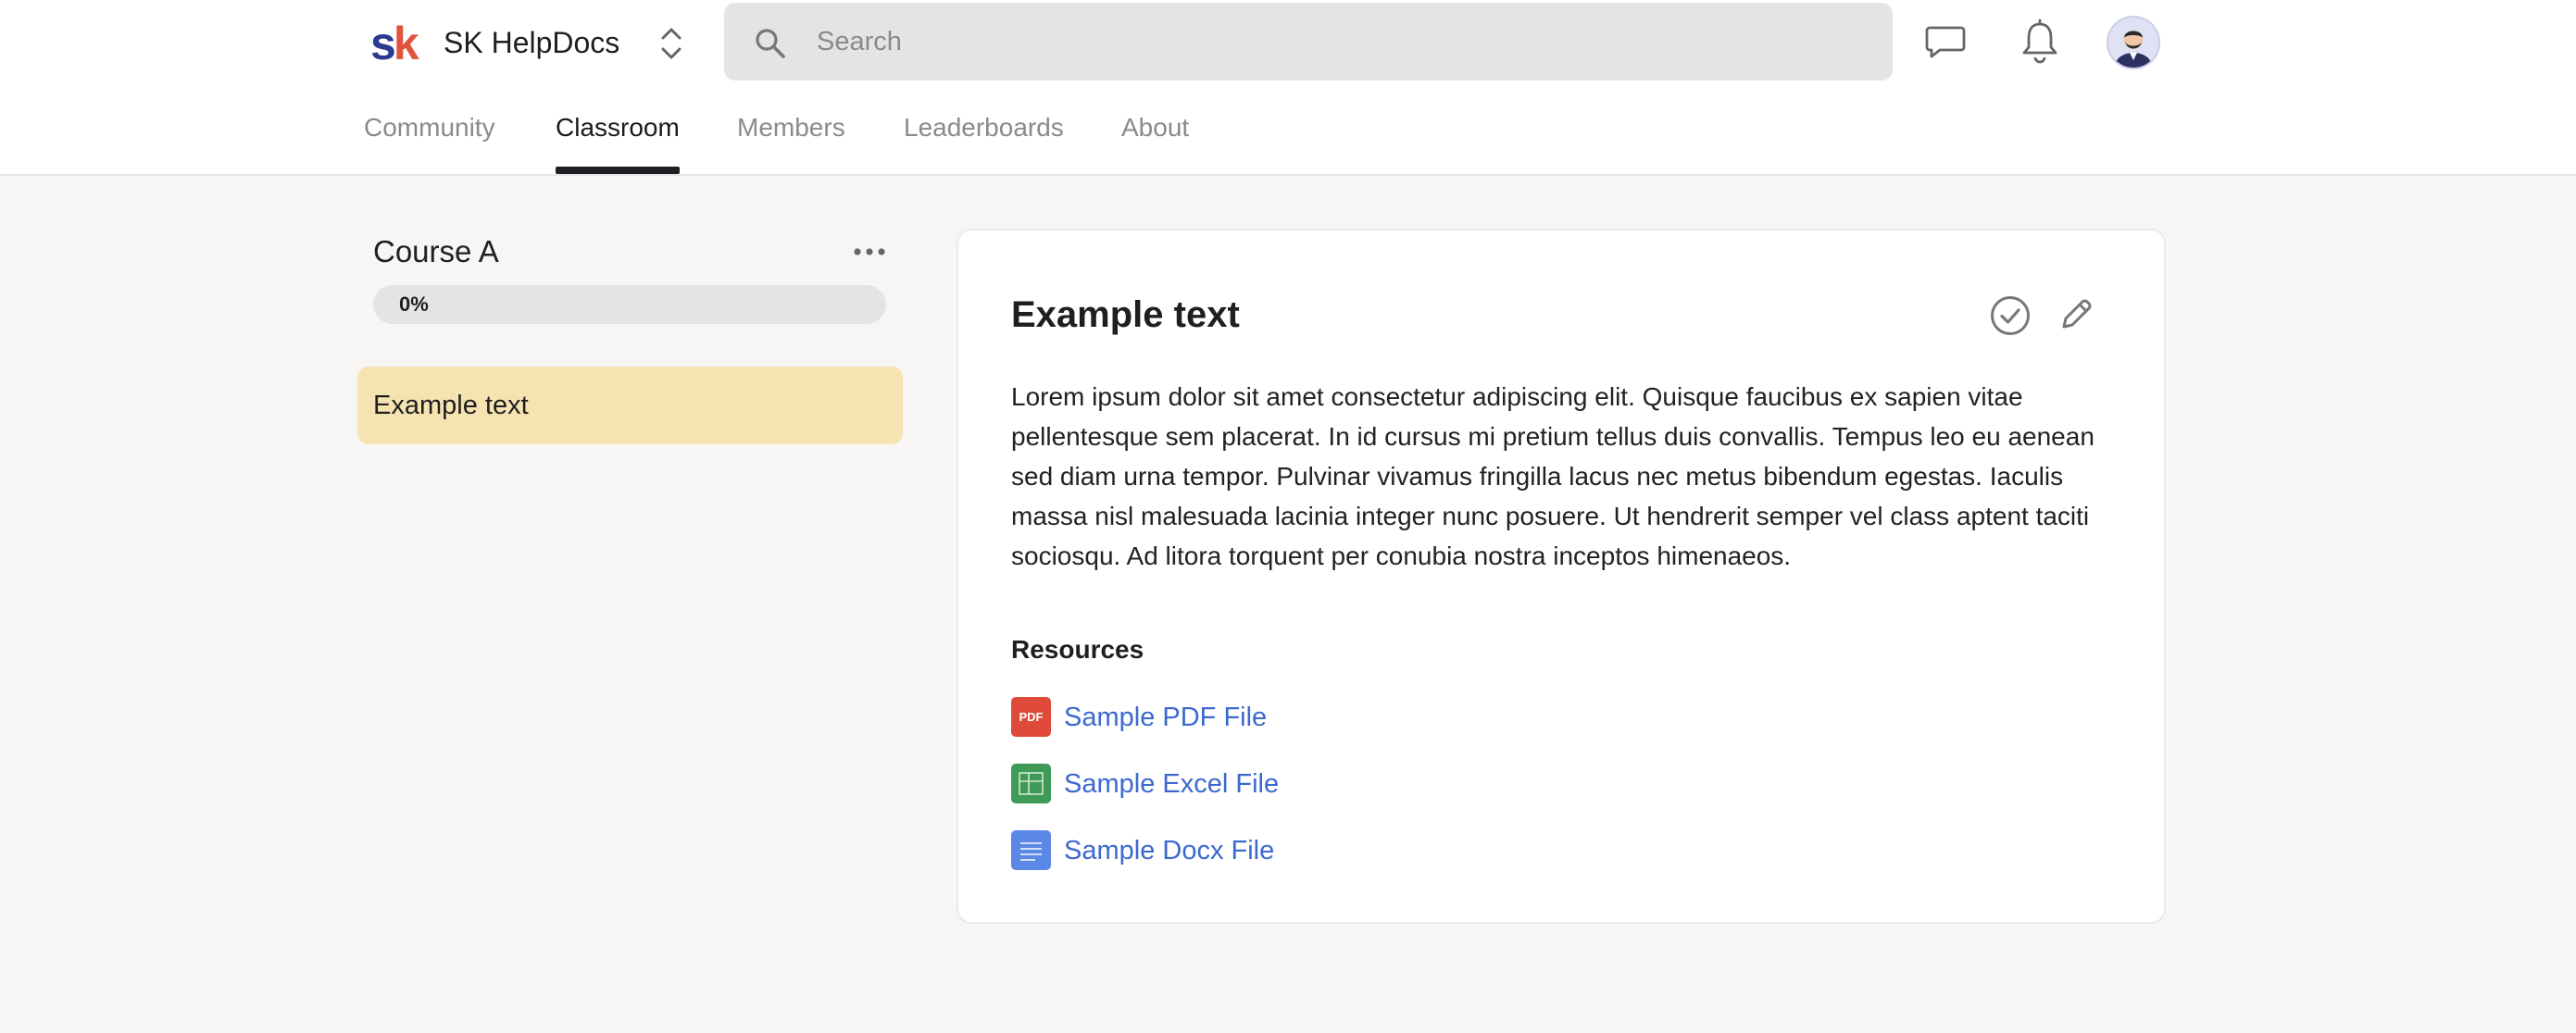 This screenshot has width=2576, height=1033. What do you see at coordinates (1031, 717) in the screenshot?
I see `pdf-file-icon: PDF` at bounding box center [1031, 717].